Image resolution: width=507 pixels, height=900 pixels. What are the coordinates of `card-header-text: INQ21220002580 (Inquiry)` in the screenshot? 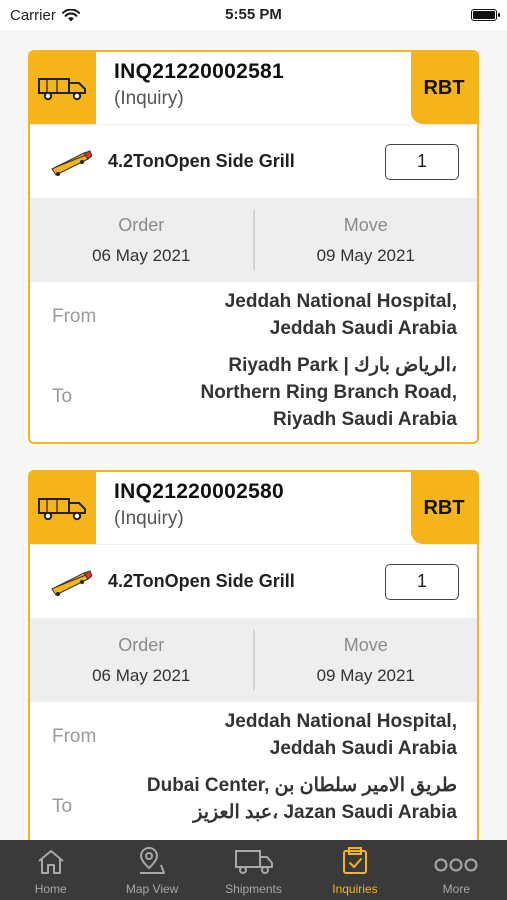 It's located at (253, 508).